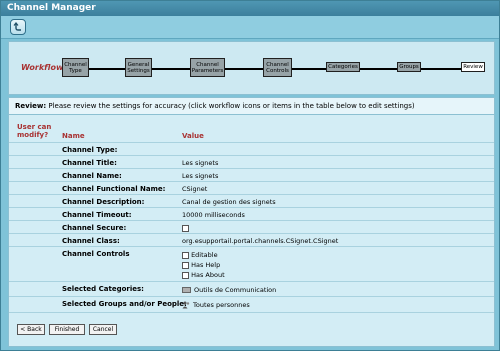 The height and width of the screenshot is (351, 500). I want to click on has-help-checkbox, so click(185, 265).